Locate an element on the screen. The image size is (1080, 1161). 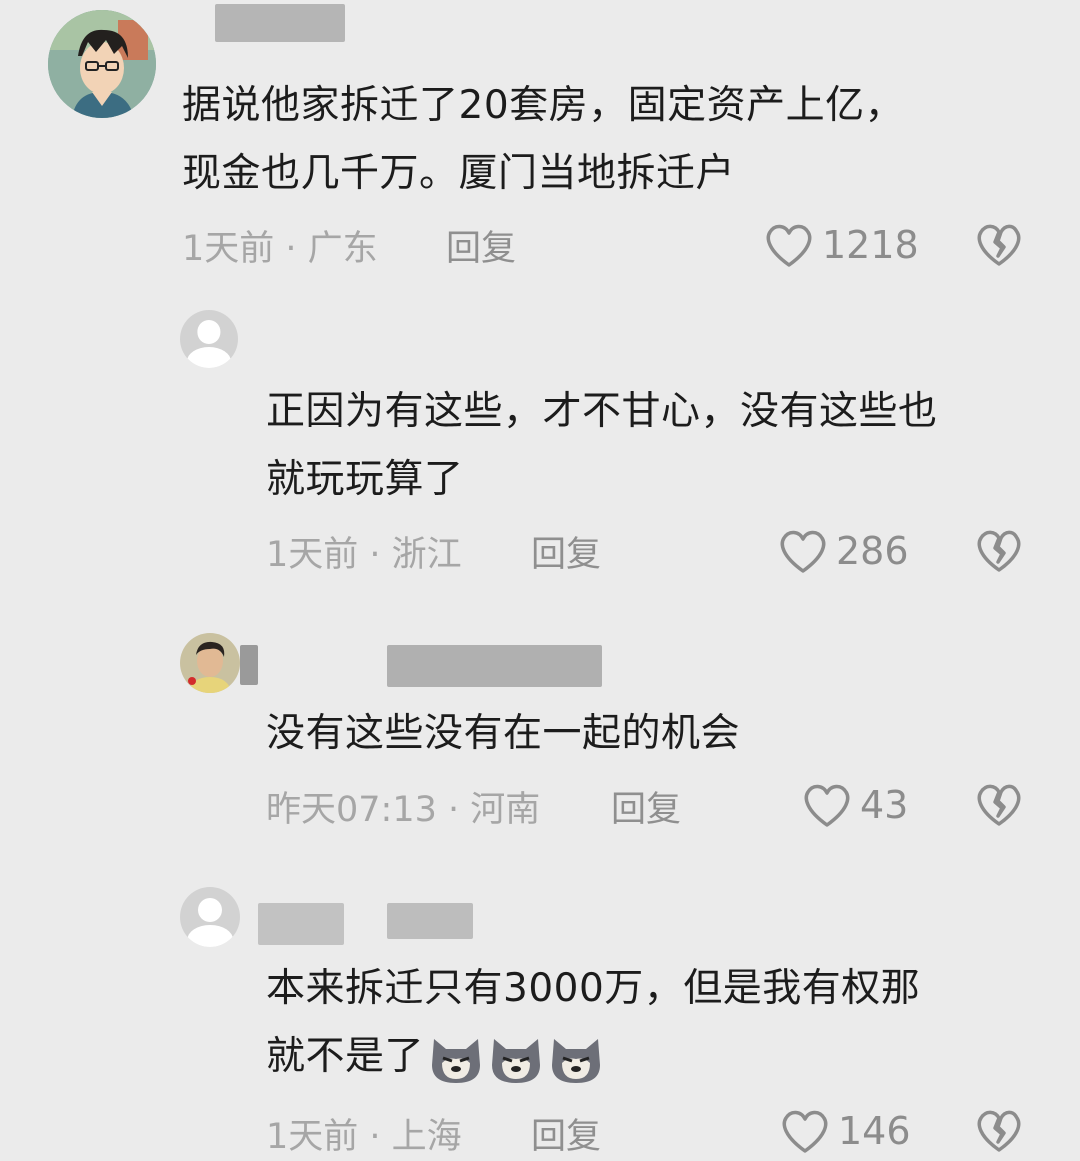
like-button: 146 is located at coordinates (845, 1131).